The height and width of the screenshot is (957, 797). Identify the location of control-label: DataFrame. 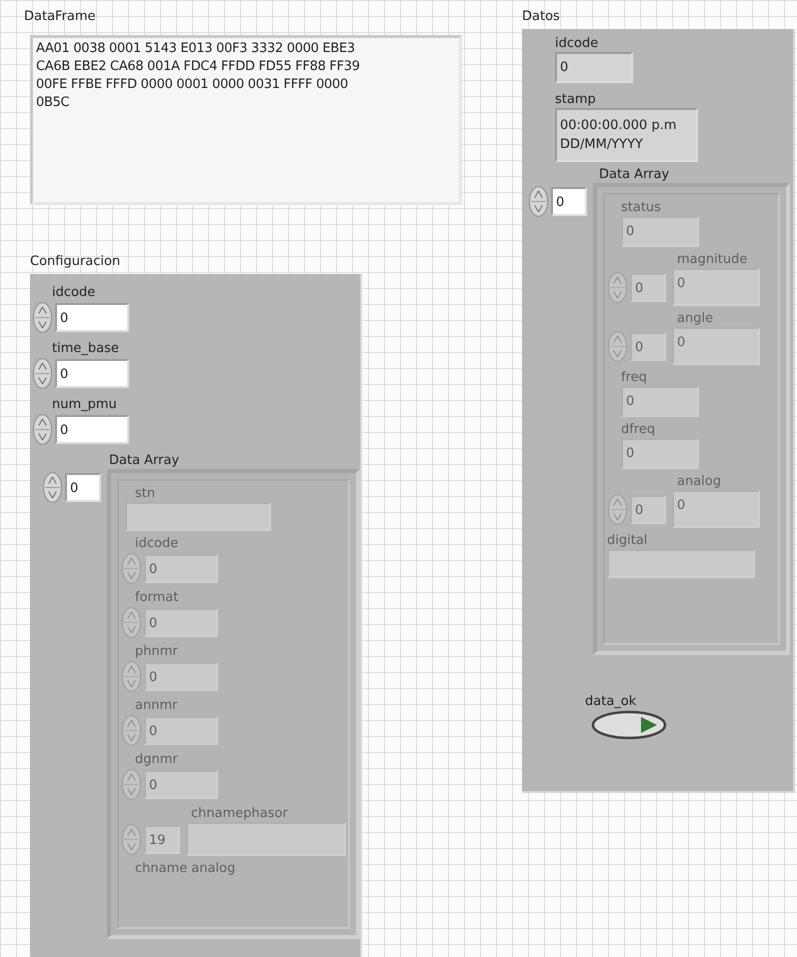
(60, 16).